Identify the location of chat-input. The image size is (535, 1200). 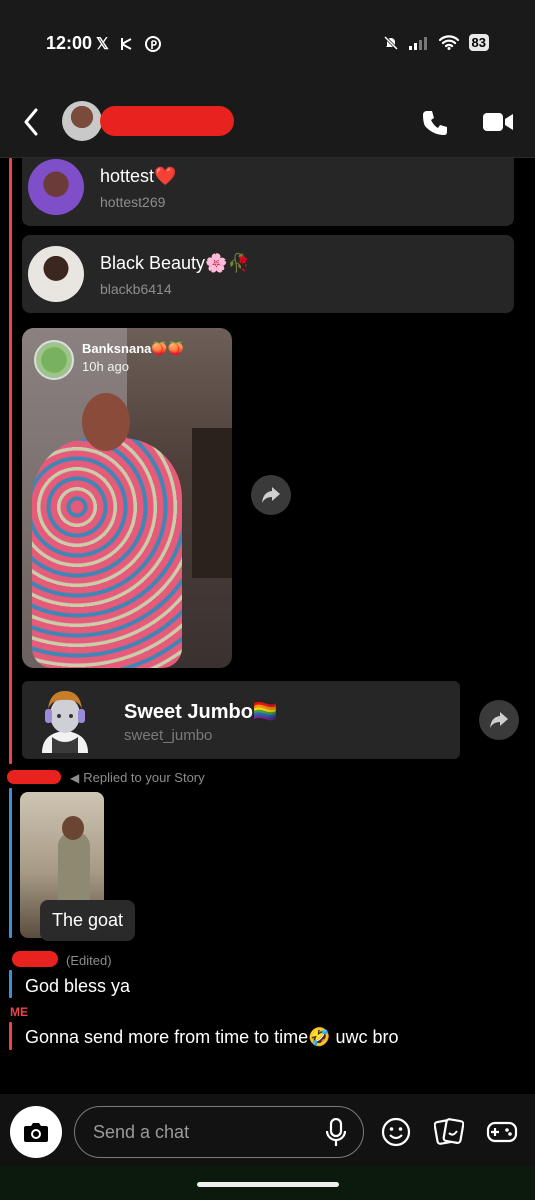
(219, 1132).